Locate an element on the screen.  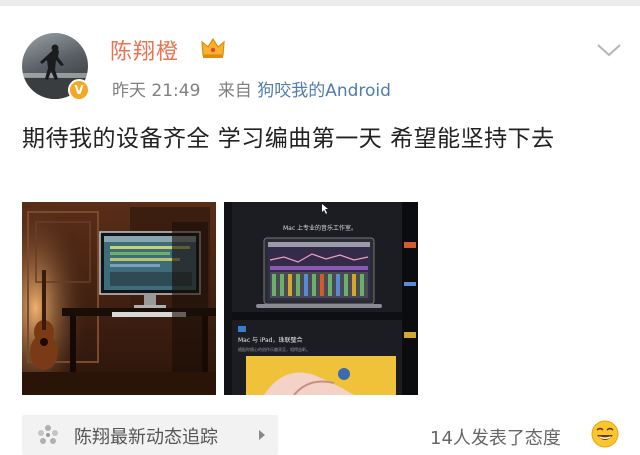
post-time: 昨天 21:49 is located at coordinates (156, 91).